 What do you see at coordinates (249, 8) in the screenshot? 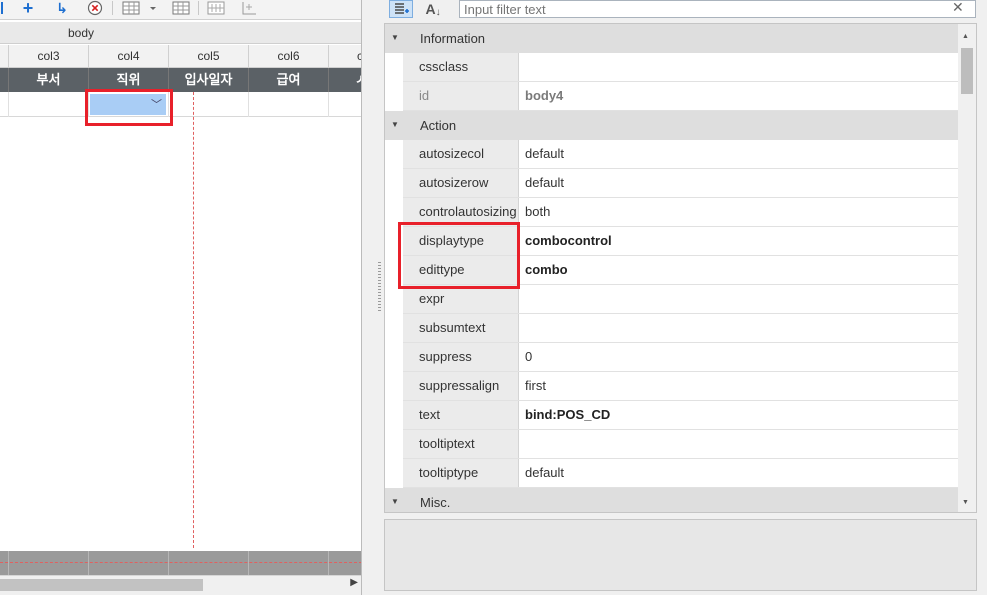
I see `split-icon` at bounding box center [249, 8].